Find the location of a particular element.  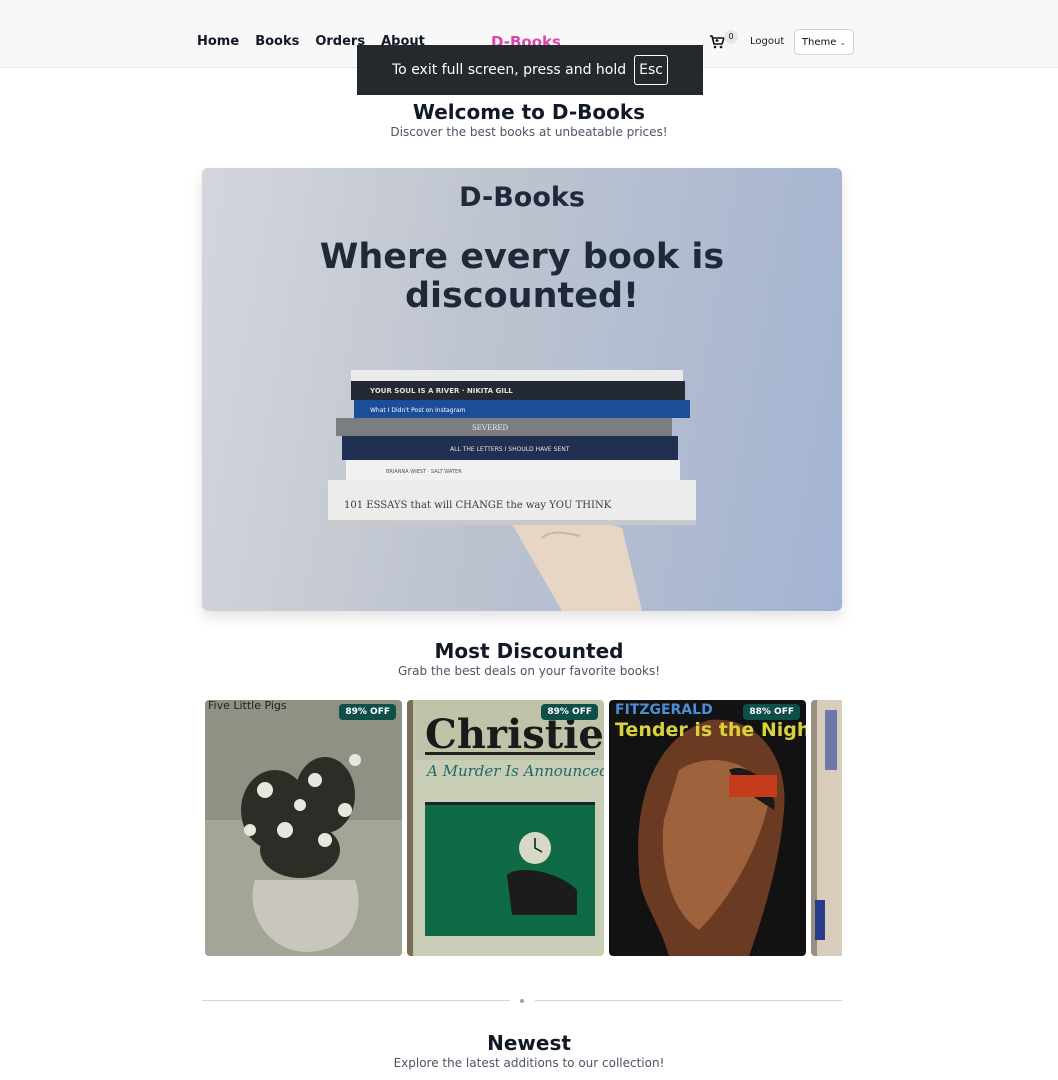

theme-dropdown-button: Theme ⌄ is located at coordinates (824, 42).